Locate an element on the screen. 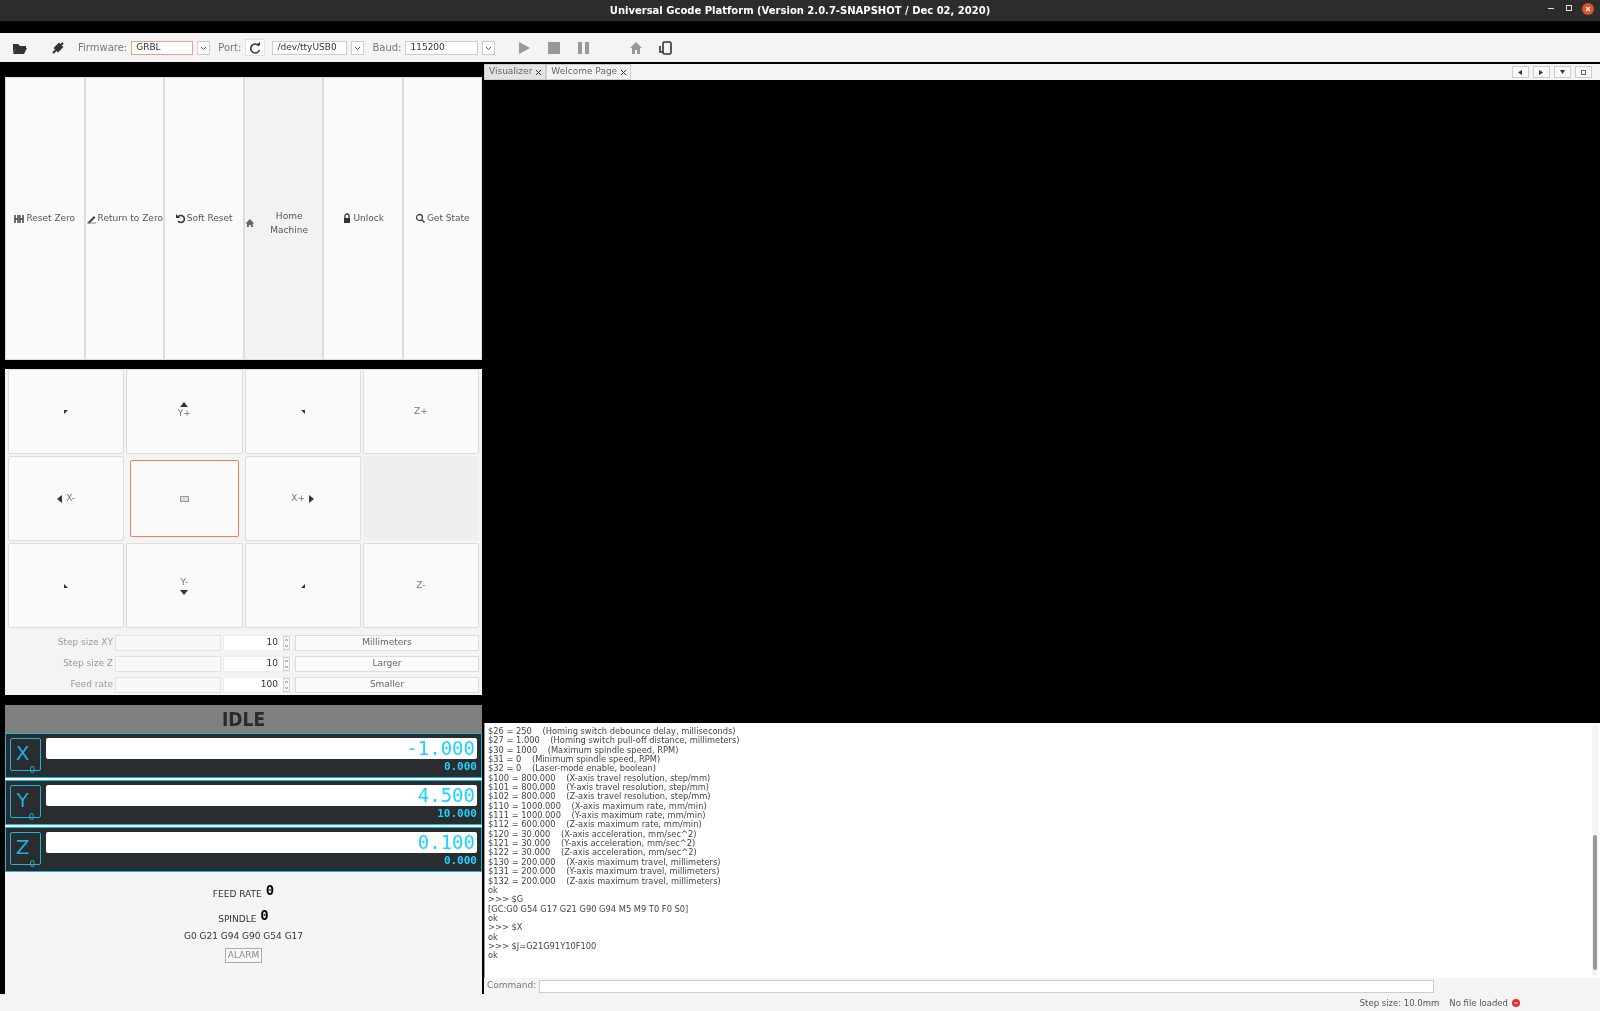 Image resolution: width=1600 pixels, height=1011 pixels. scroll-right-icon is located at coordinates (1541, 72).